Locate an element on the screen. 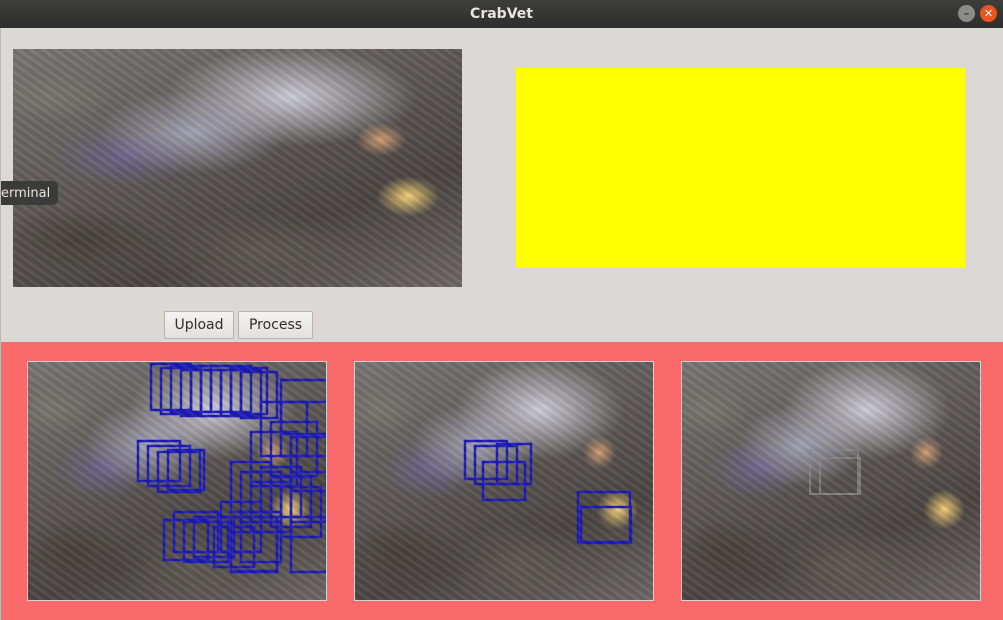 This screenshot has height=620, width=1003. window-titlebar: CrabVet – ✕ is located at coordinates (501, 14).